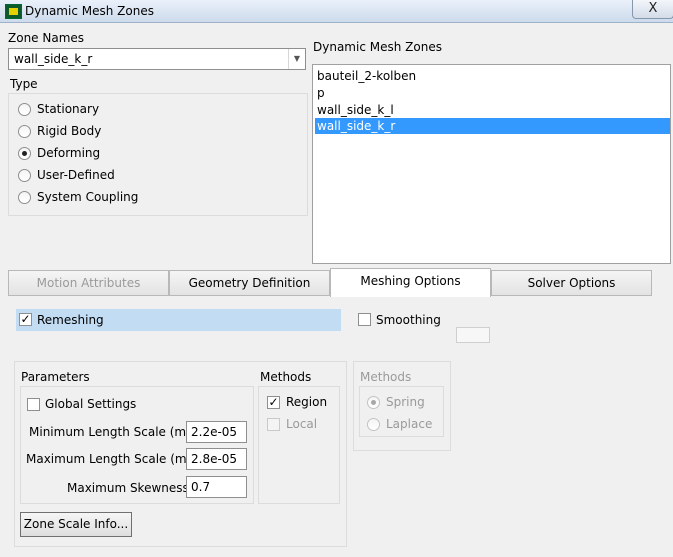 The image size is (673, 557). I want to click on type-option-label: Stationary, so click(68, 109).